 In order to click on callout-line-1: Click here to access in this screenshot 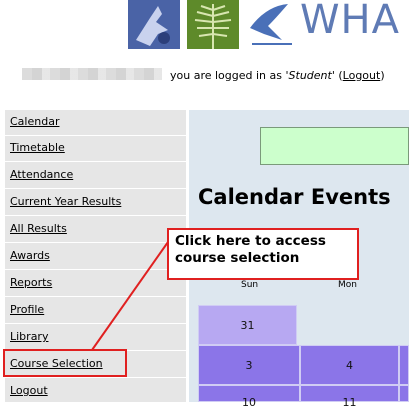, I will do `click(250, 241)`.